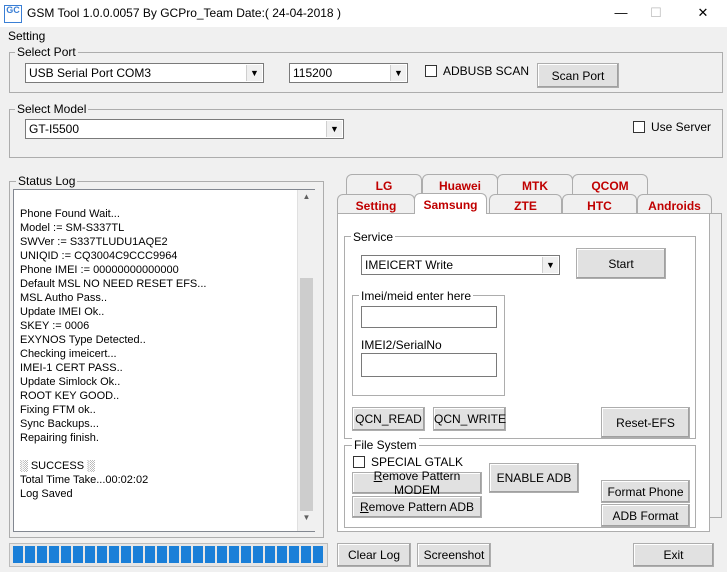  What do you see at coordinates (681, 127) in the screenshot?
I see `use-server-label: Use Server` at bounding box center [681, 127].